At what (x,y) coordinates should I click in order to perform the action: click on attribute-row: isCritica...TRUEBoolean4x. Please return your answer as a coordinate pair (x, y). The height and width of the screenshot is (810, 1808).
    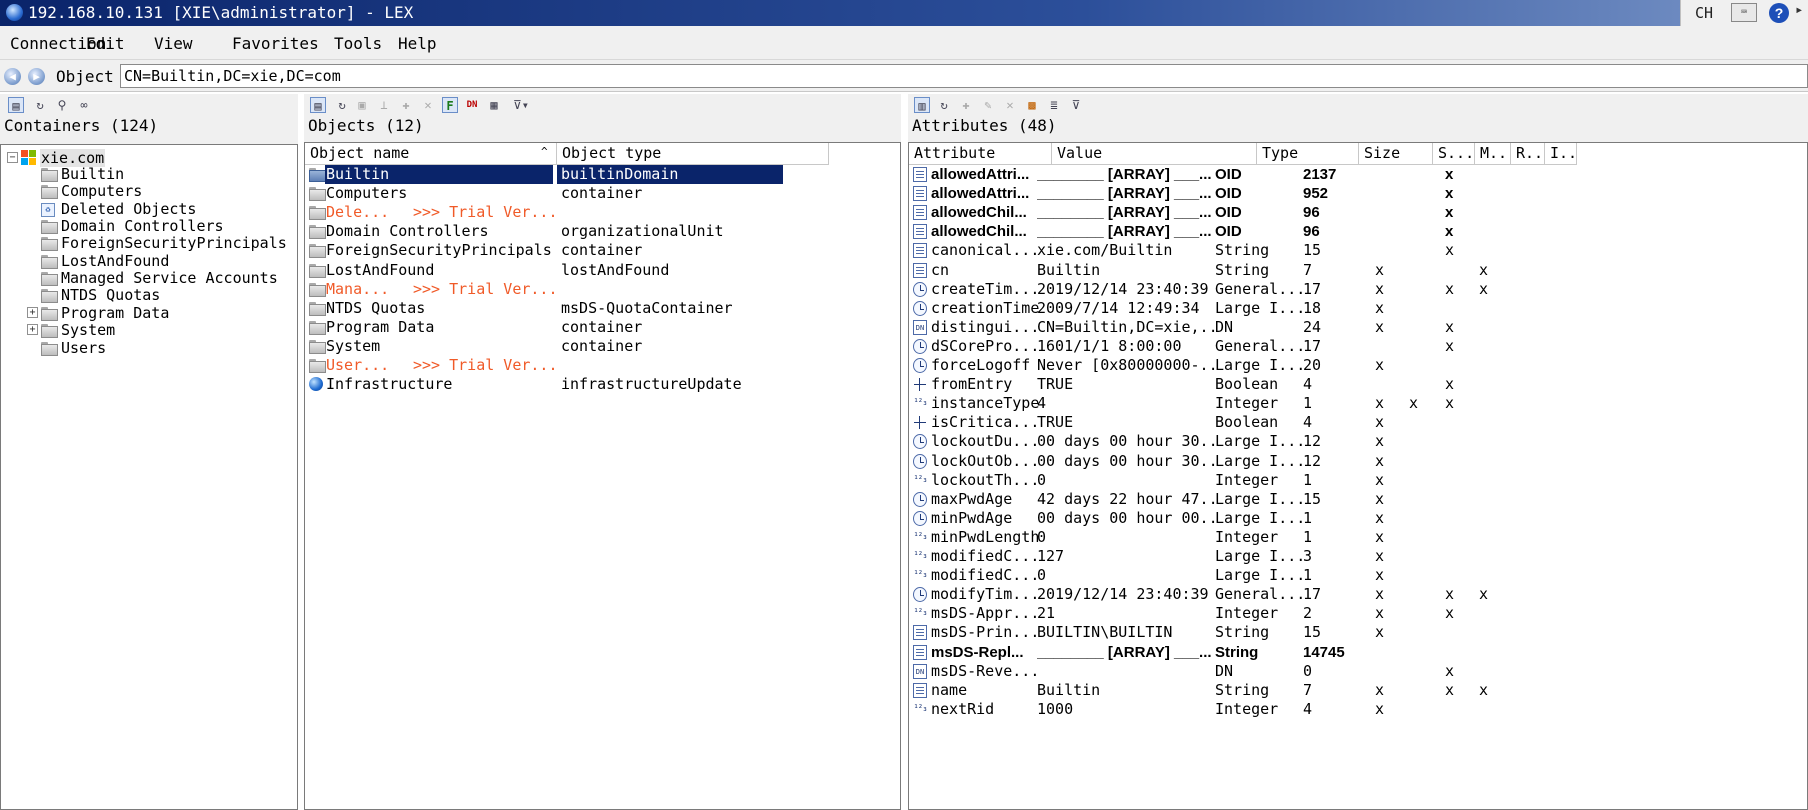
    Looking at the image, I should click on (1243, 422).